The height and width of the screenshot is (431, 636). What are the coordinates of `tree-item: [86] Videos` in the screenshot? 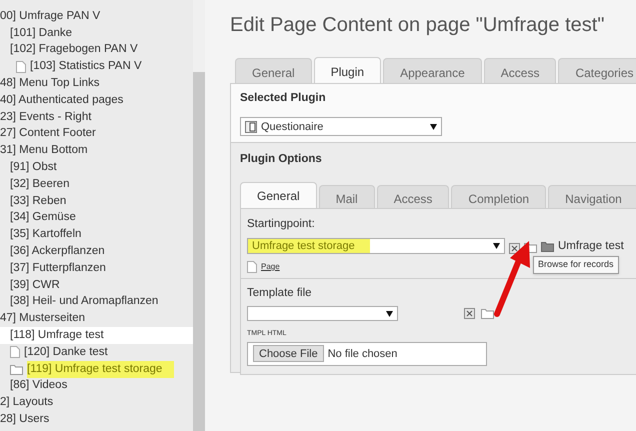 It's located at (96, 386).